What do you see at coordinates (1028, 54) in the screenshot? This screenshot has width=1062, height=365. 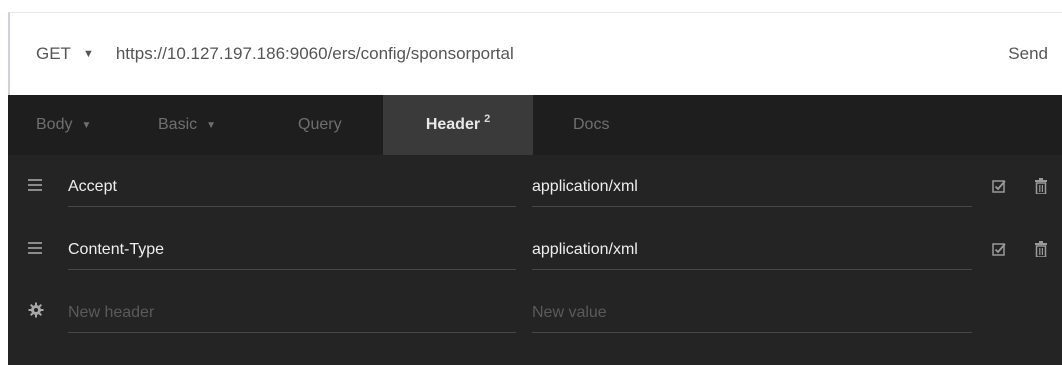 I see `send-button: Send` at bounding box center [1028, 54].